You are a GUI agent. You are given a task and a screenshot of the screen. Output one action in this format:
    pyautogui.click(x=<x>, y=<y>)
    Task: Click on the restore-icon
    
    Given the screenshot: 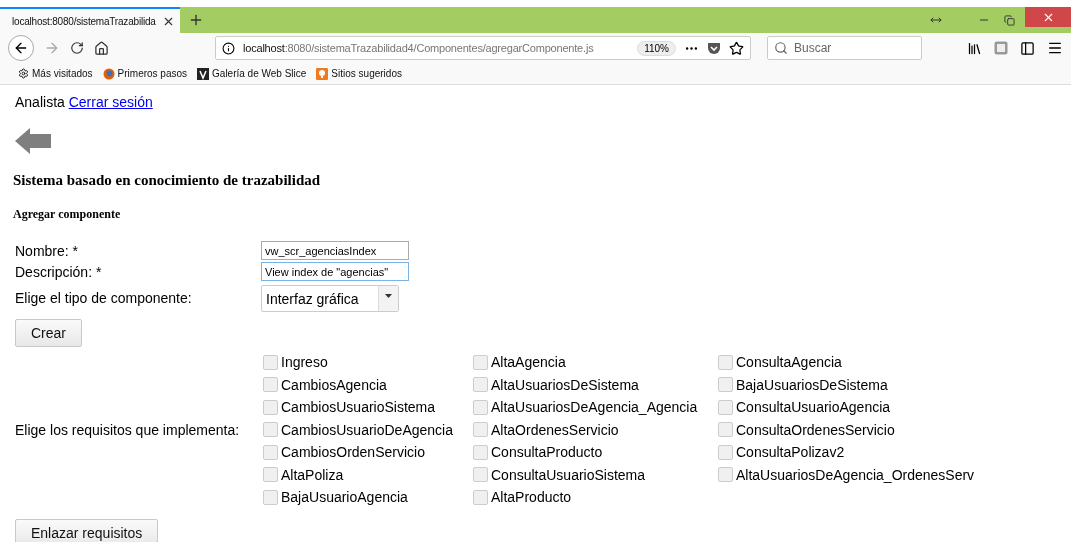 What is the action you would take?
    pyautogui.click(x=1009, y=20)
    